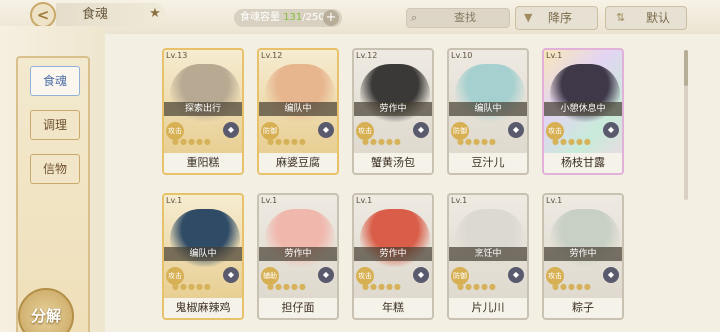 Image resolution: width=720 pixels, height=332 pixels. Describe the element at coordinates (43, 15) in the screenshot. I see `back-arrow-icon: <` at that location.